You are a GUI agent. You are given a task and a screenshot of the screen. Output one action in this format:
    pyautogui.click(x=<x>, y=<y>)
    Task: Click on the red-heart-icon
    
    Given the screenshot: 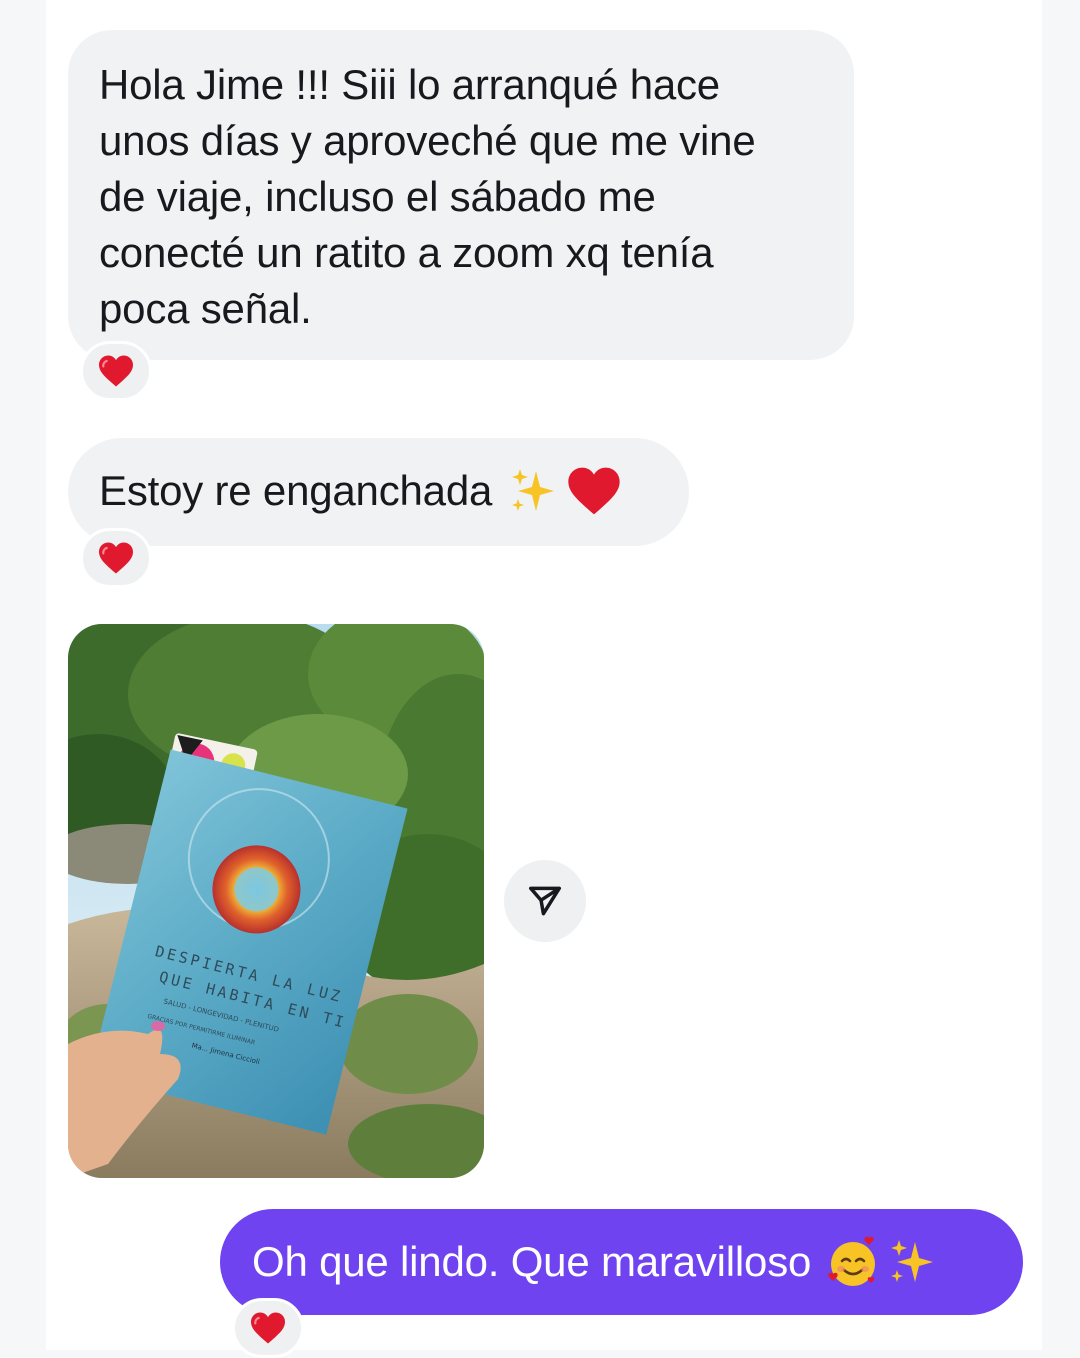 What is the action you would take?
    pyautogui.click(x=594, y=491)
    